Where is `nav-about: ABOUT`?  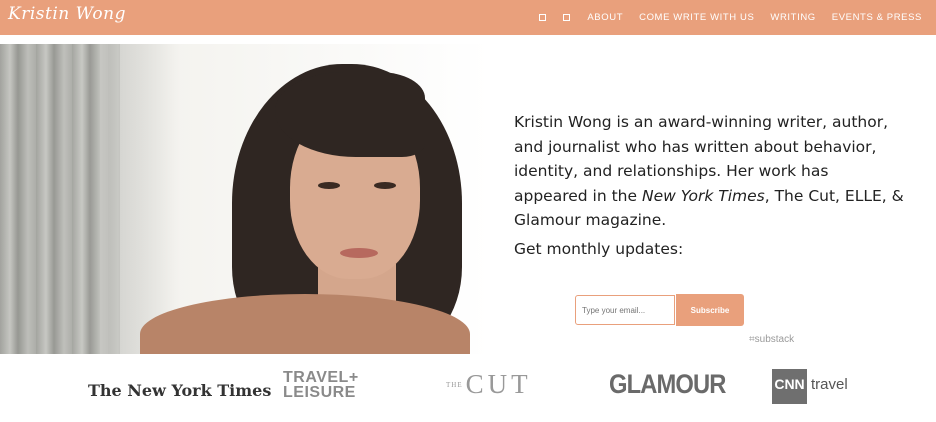 nav-about: ABOUT is located at coordinates (605, 17).